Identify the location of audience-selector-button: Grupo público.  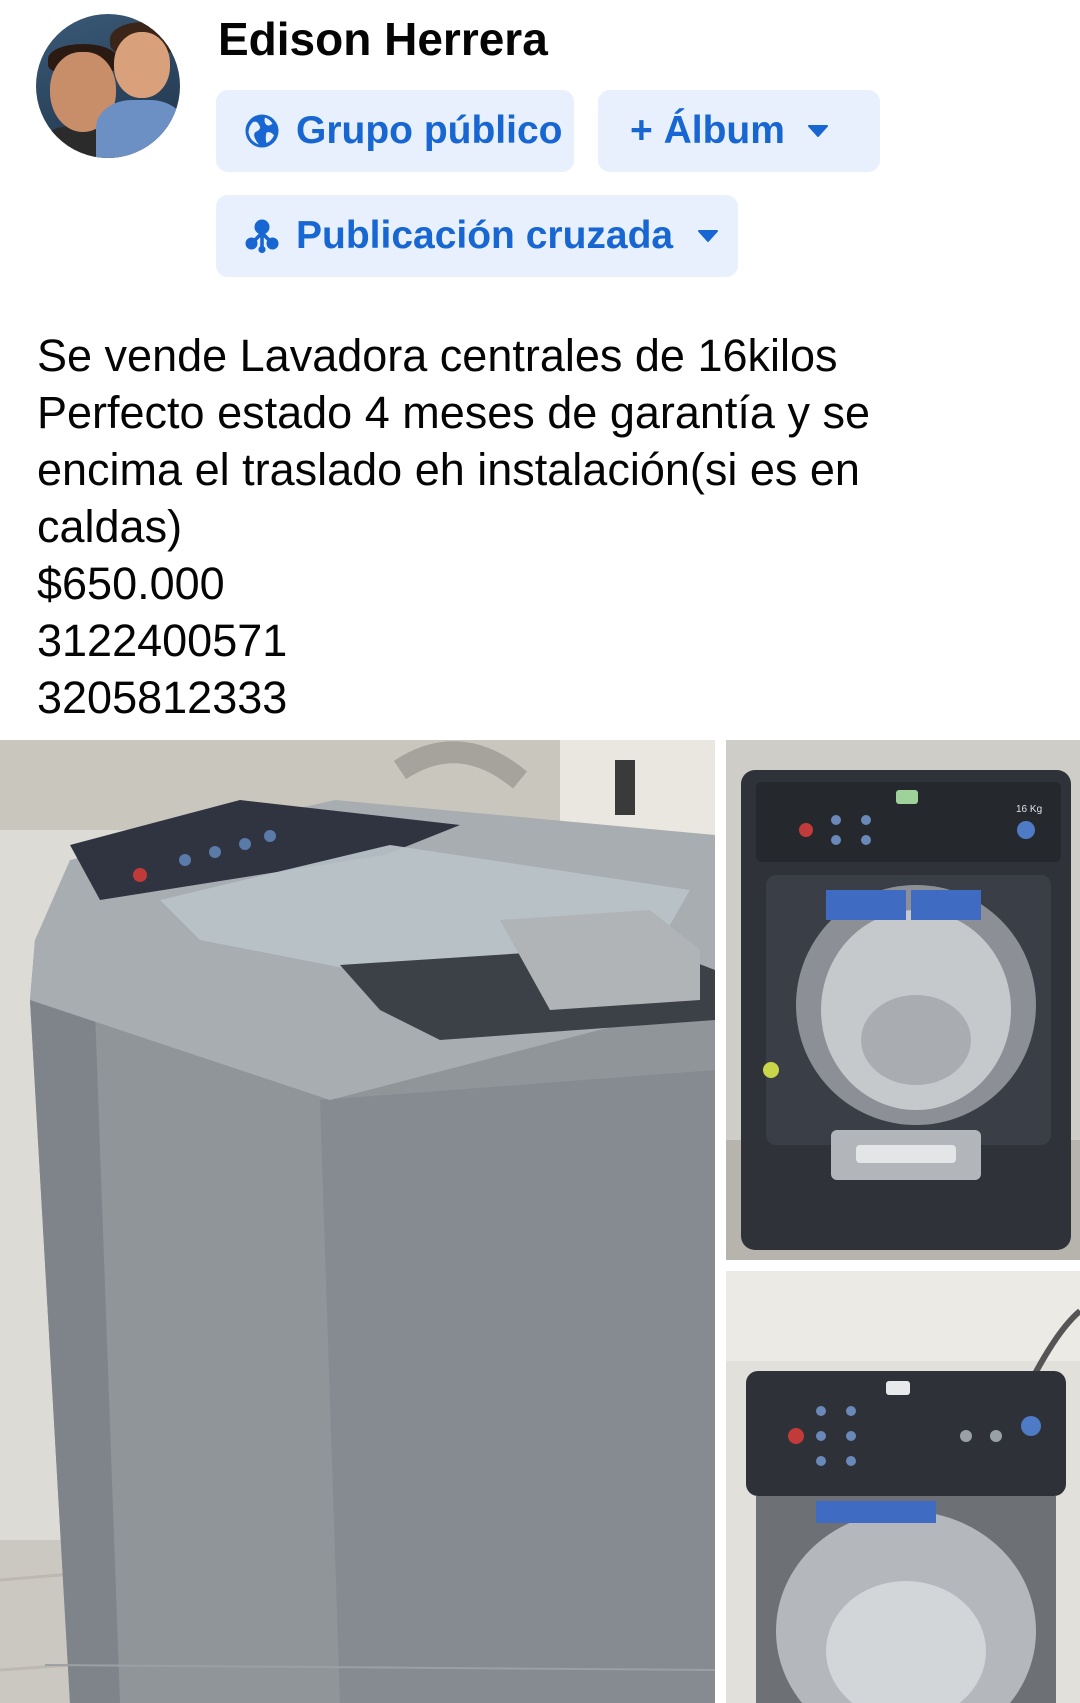
(395, 131).